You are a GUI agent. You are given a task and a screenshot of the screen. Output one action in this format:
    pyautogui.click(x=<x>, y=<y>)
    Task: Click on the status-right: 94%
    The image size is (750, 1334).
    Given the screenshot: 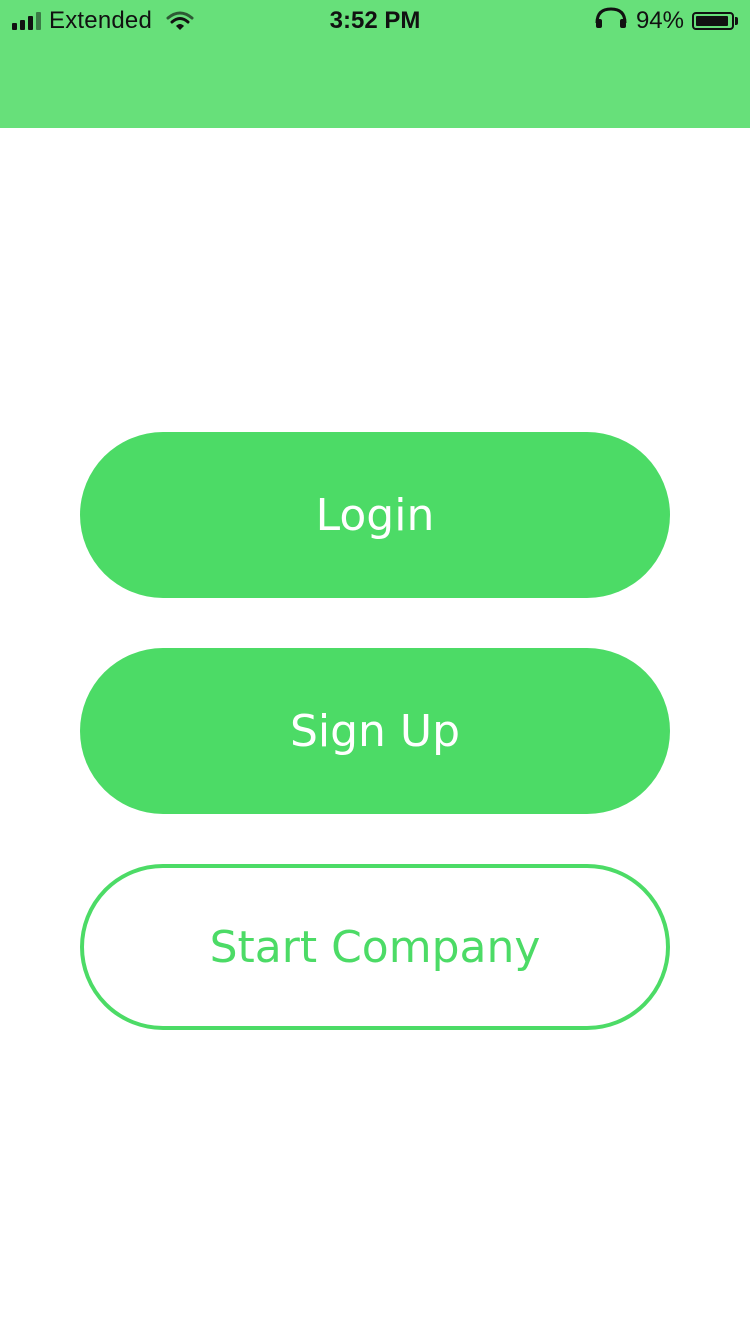 What is the action you would take?
    pyautogui.click(x=666, y=21)
    